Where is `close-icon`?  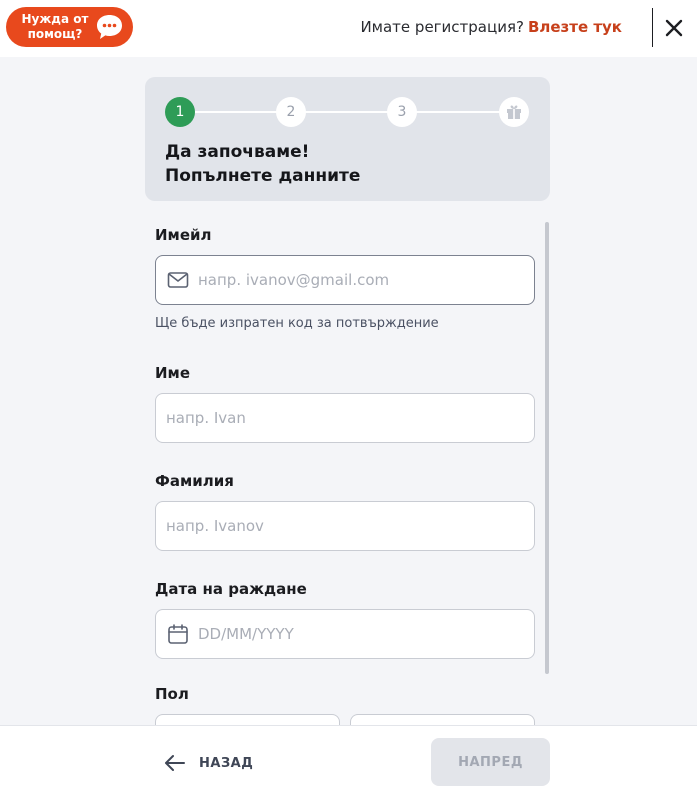
close-icon is located at coordinates (674, 28).